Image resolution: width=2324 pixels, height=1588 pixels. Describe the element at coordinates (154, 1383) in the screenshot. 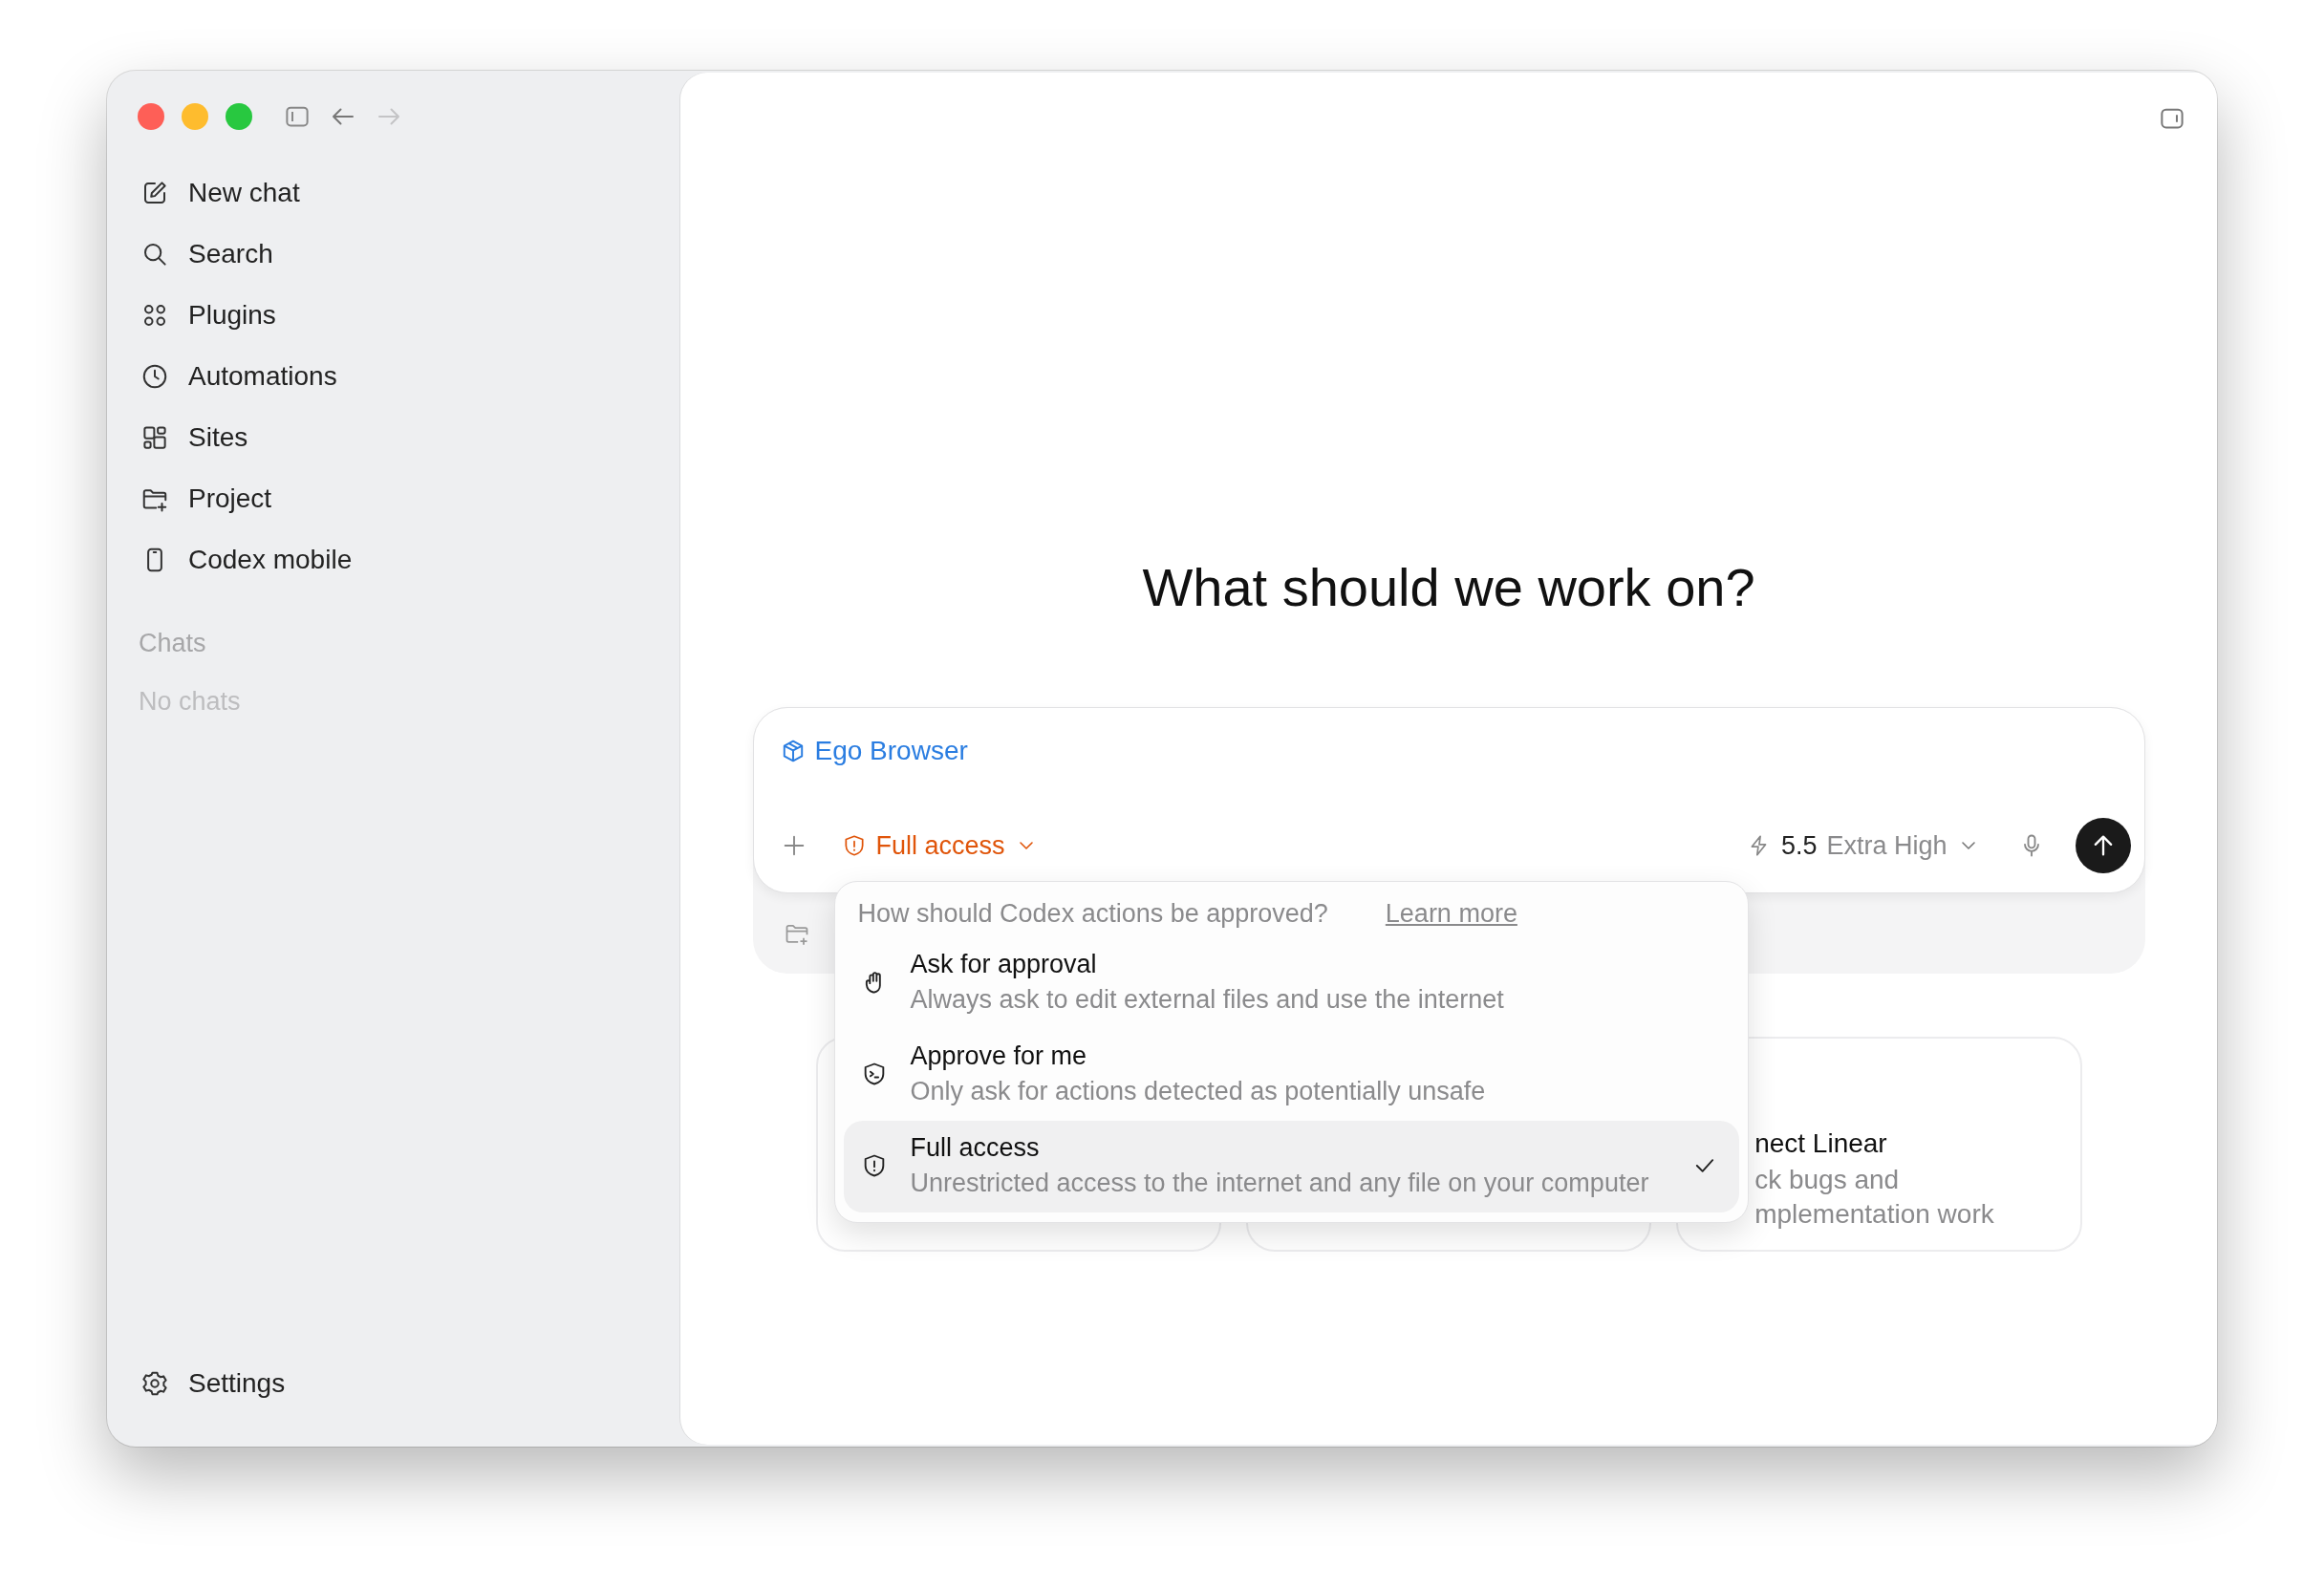

I see `gear-icon` at that location.